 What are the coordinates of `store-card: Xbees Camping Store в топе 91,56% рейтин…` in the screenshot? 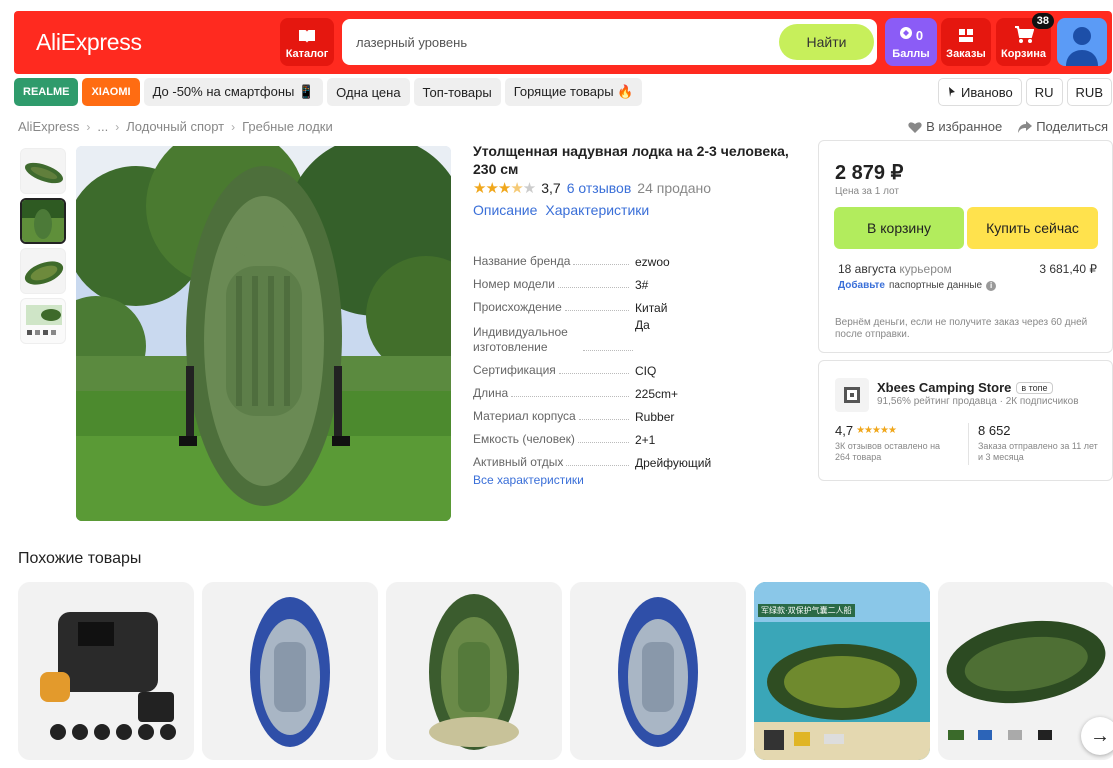 It's located at (965, 420).